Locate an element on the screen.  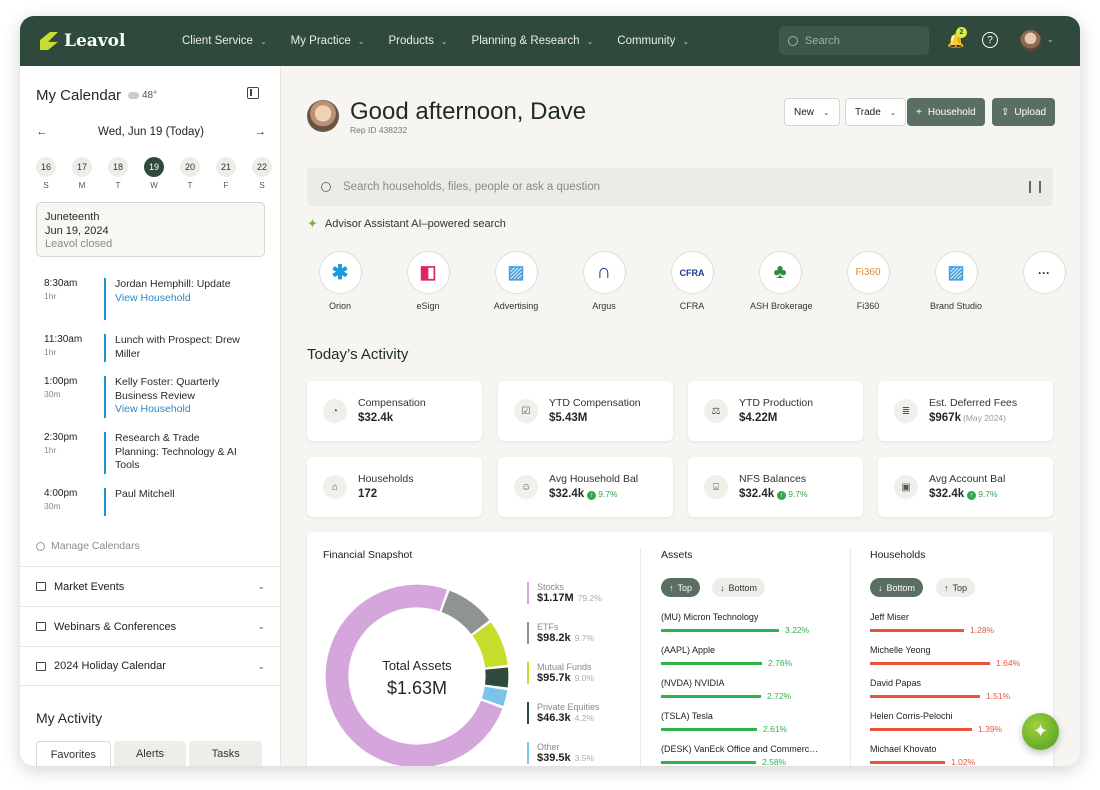
collapse-sidebar-icon is located at coordinates (253, 93).